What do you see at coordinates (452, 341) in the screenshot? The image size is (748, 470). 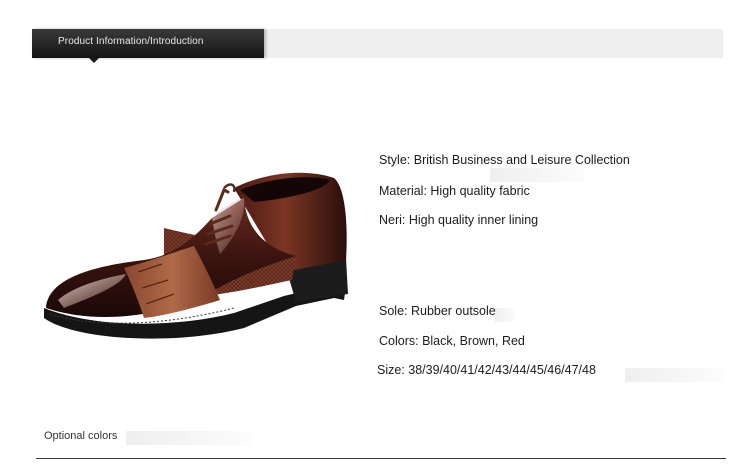 I see `spec-colors: Colors: Black, Brown, Red` at bounding box center [452, 341].